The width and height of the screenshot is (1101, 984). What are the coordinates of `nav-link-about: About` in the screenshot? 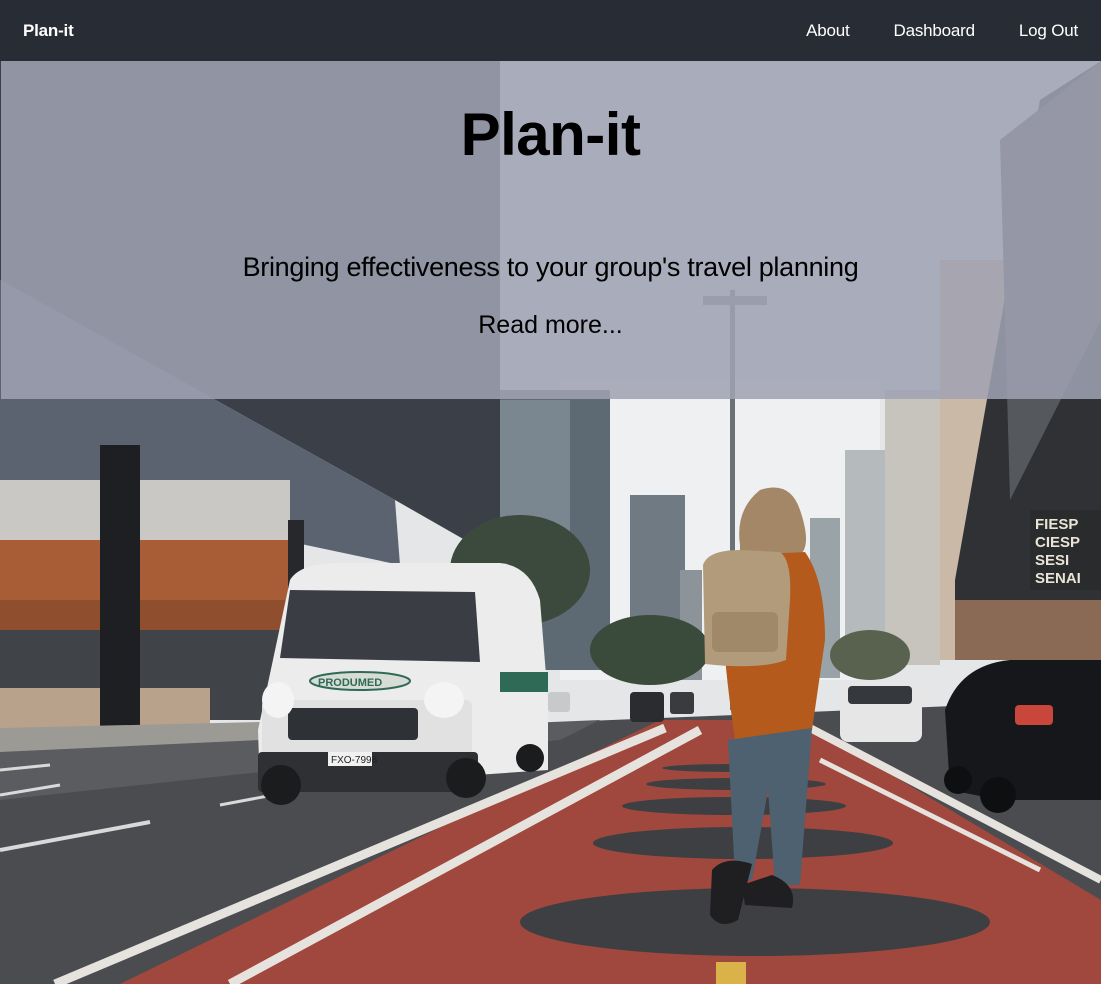 It's located at (828, 31).